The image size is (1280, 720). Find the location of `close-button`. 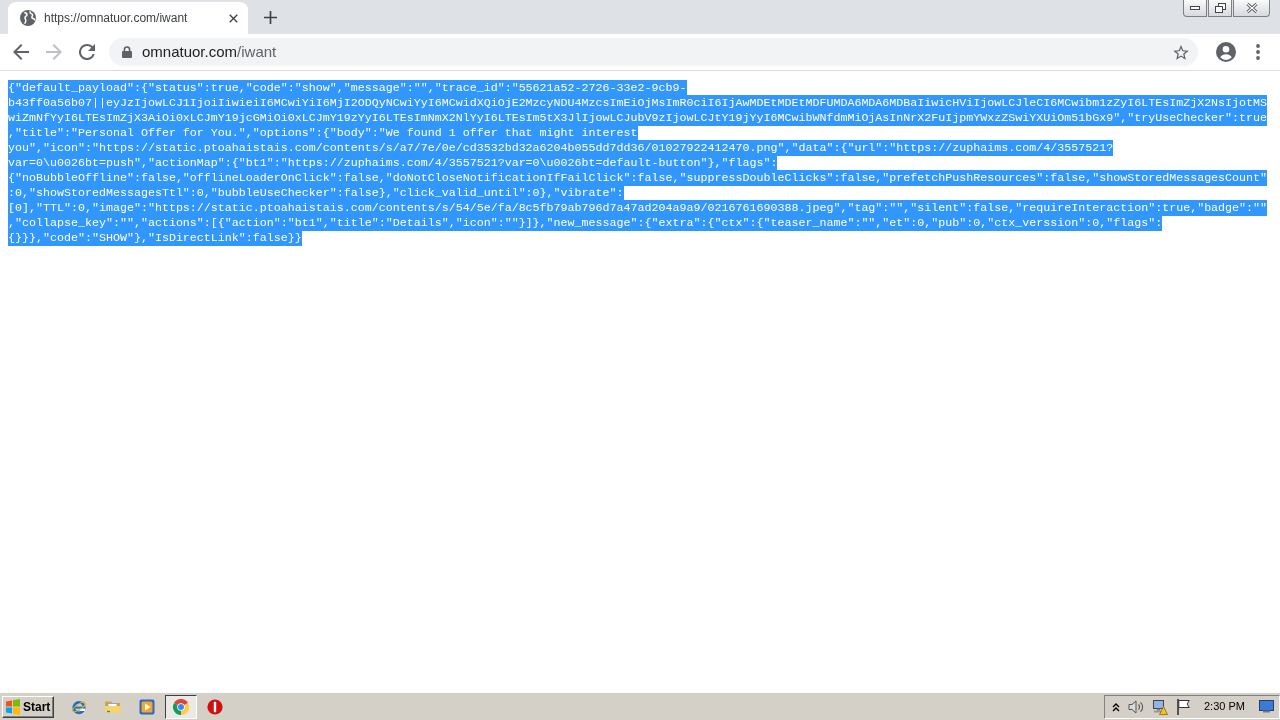

close-button is located at coordinates (1251, 8).